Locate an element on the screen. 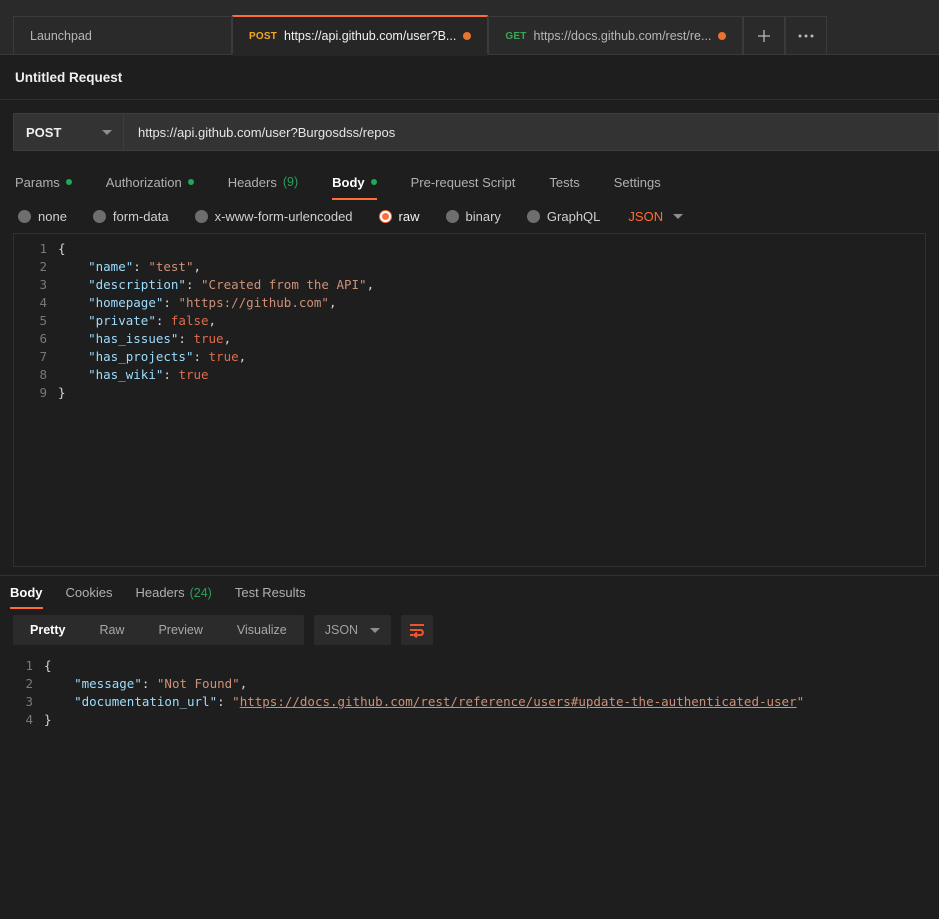 Image resolution: width=939 pixels, height=919 pixels. code-token: { is located at coordinates (62, 248).